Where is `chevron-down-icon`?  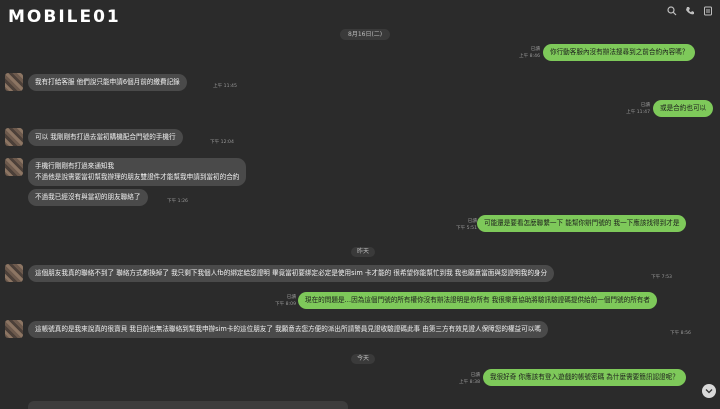 chevron-down-icon is located at coordinates (709, 393).